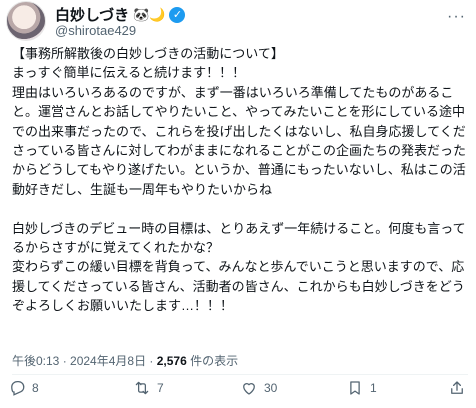  I want to click on bookmark-icon, so click(355, 388).